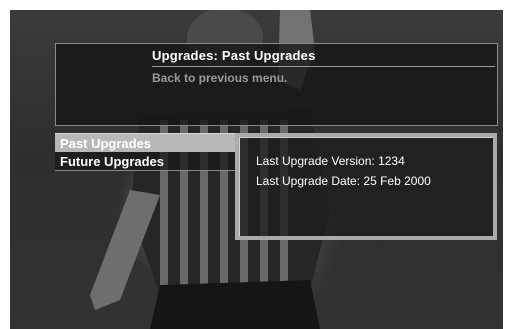 This screenshot has height=329, width=513. Describe the element at coordinates (234, 55) in the screenshot. I see `page-title: Upgrades: Past Upgrades` at that location.